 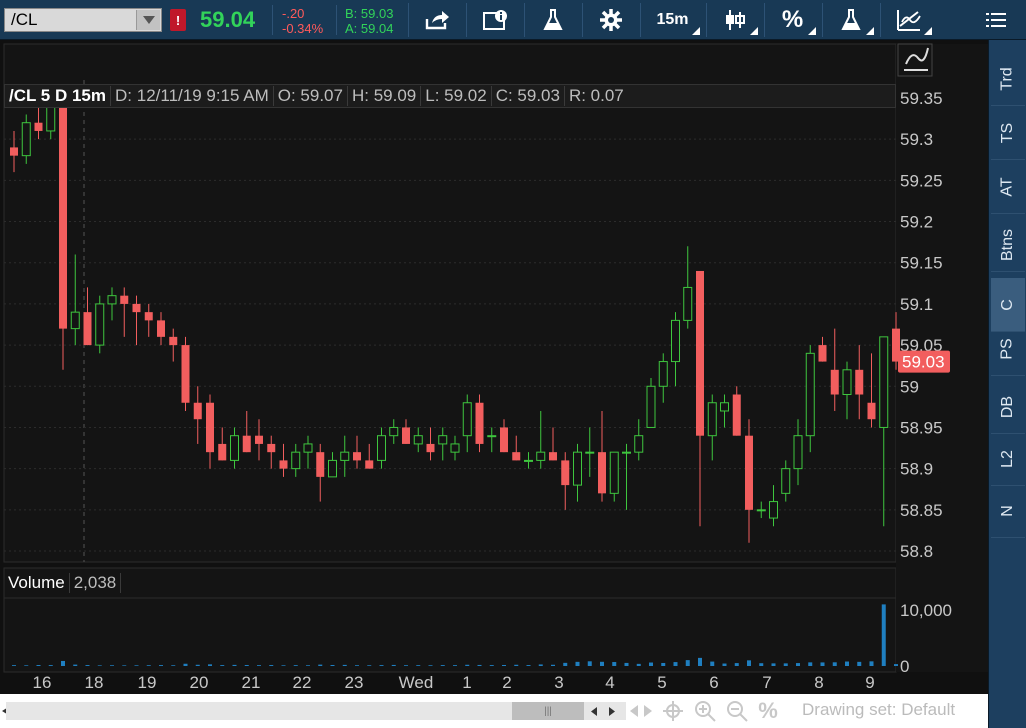 I want to click on chart-style-button, so click(x=734, y=20).